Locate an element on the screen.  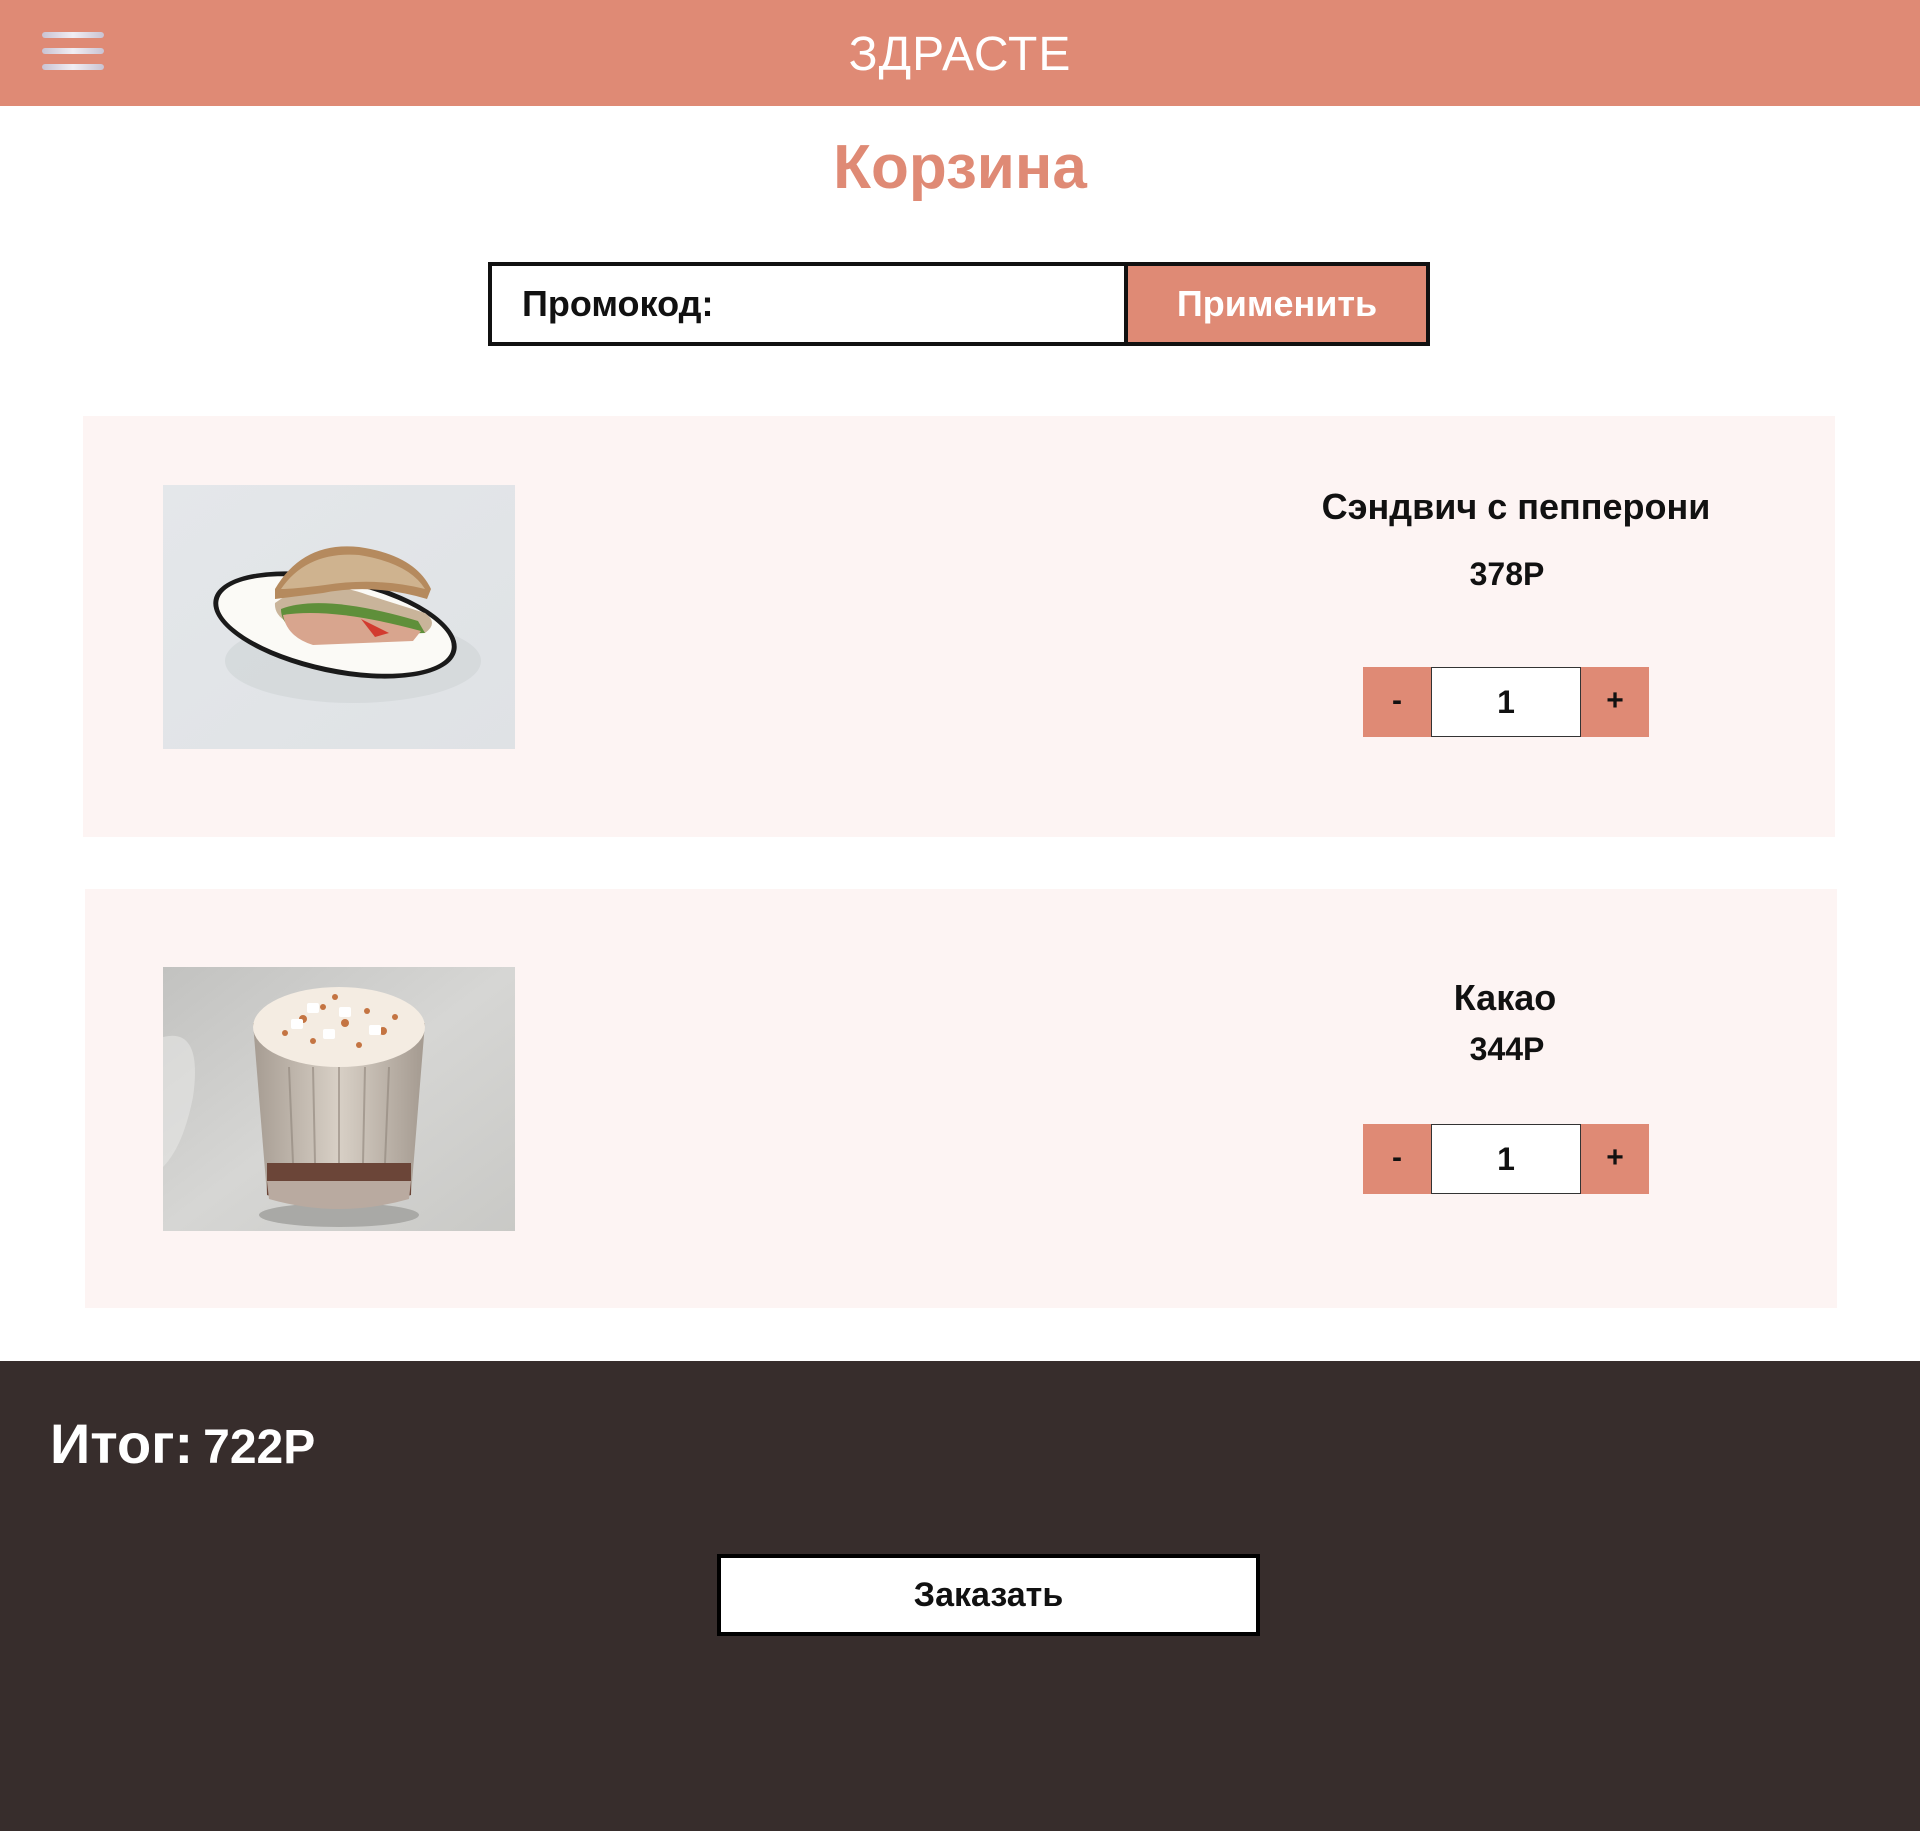
brand-logo-text: ЗДРАСТЕ is located at coordinates (960, 53).